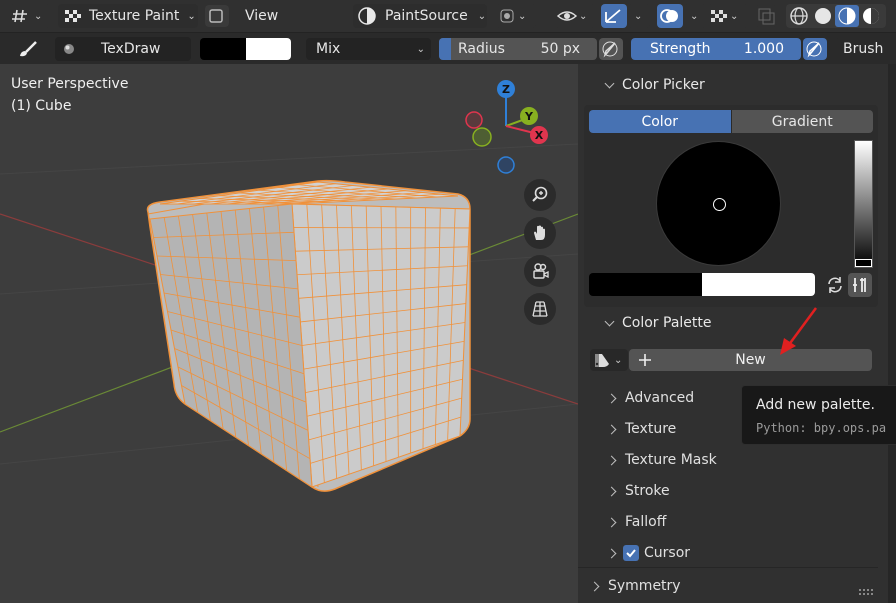 Image resolution: width=896 pixels, height=603 pixels. Describe the element at coordinates (695, 16) in the screenshot. I see `overlay-dropdown: ⌄` at that location.